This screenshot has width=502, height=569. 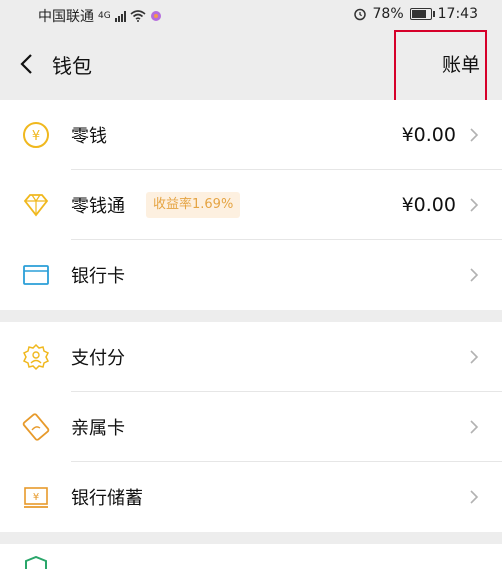 What do you see at coordinates (428, 205) in the screenshot?
I see `lingqiantong-balance: ¥0.00` at bounding box center [428, 205].